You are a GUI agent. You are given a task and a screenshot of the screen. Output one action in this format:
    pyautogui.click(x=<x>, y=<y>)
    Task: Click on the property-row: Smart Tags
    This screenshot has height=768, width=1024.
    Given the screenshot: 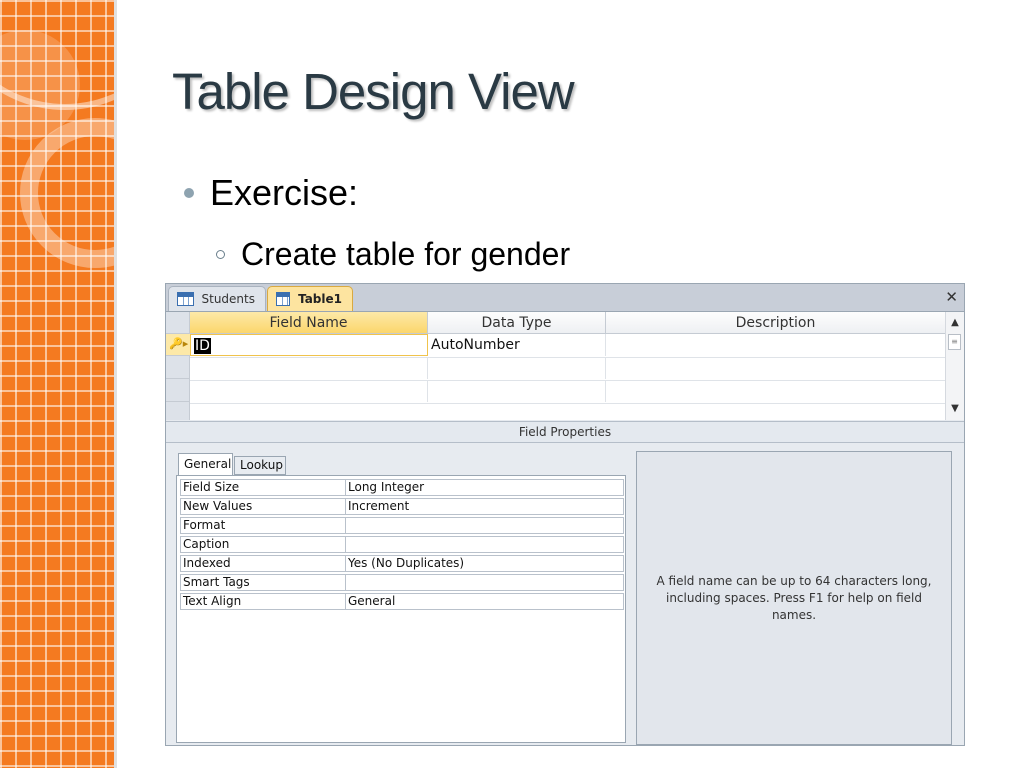 What is the action you would take?
    pyautogui.click(x=402, y=583)
    